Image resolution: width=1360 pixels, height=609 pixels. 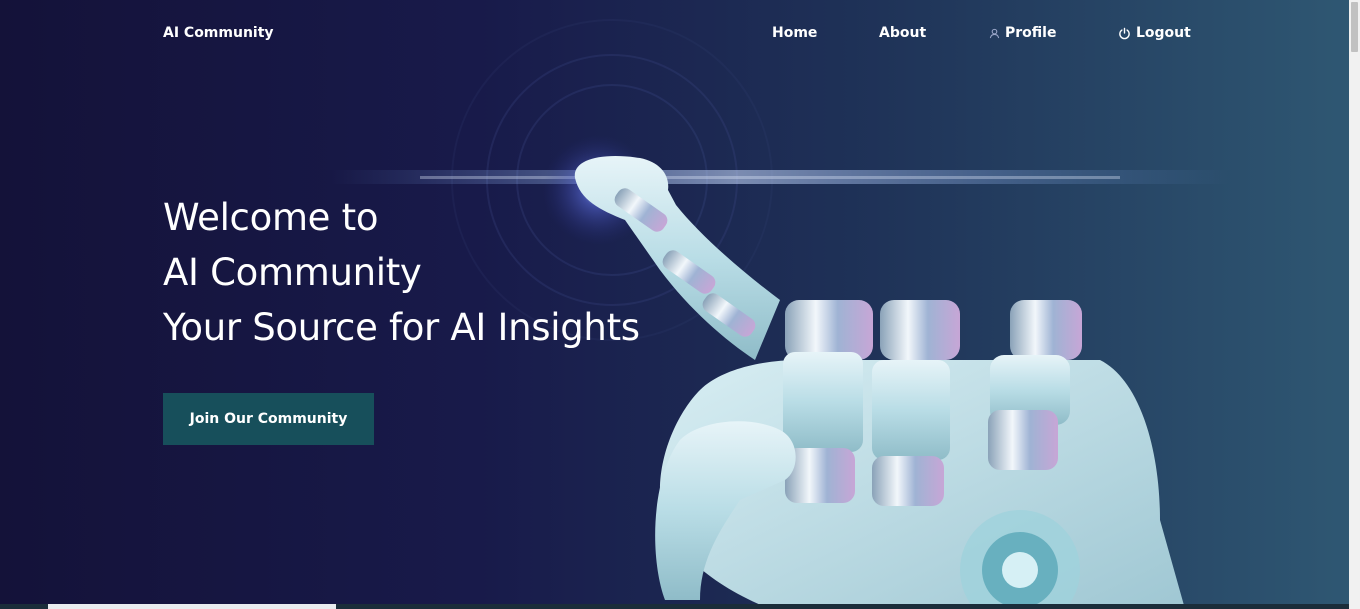 What do you see at coordinates (1163, 33) in the screenshot?
I see `nav-logout-label: Logout` at bounding box center [1163, 33].